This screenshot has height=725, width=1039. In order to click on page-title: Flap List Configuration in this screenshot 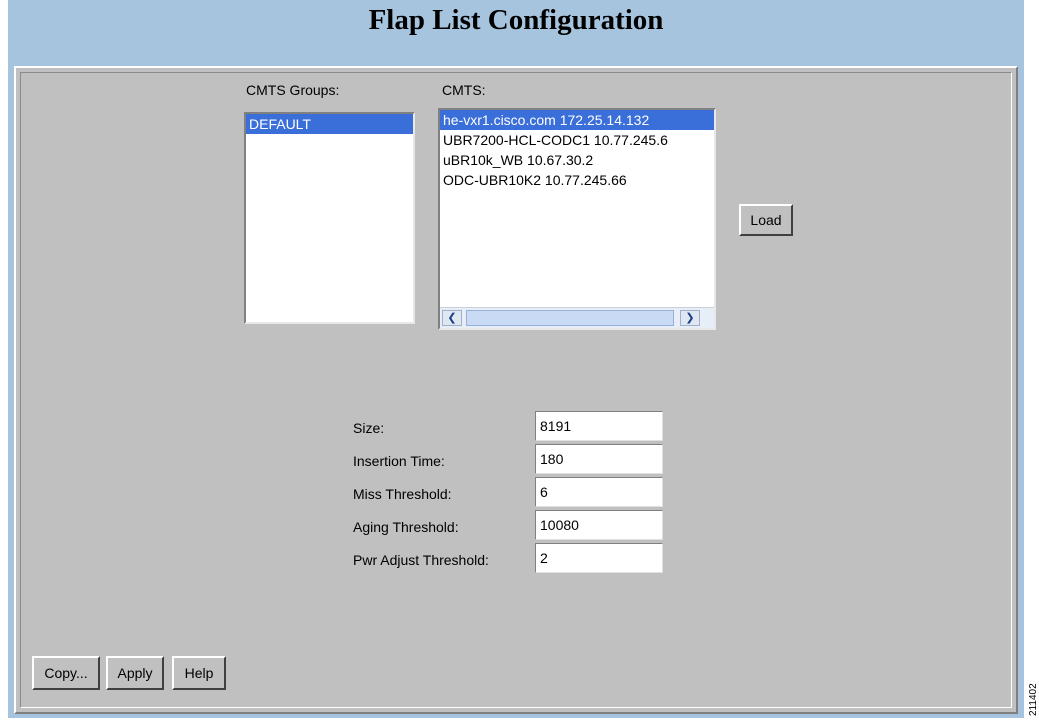, I will do `click(516, 20)`.